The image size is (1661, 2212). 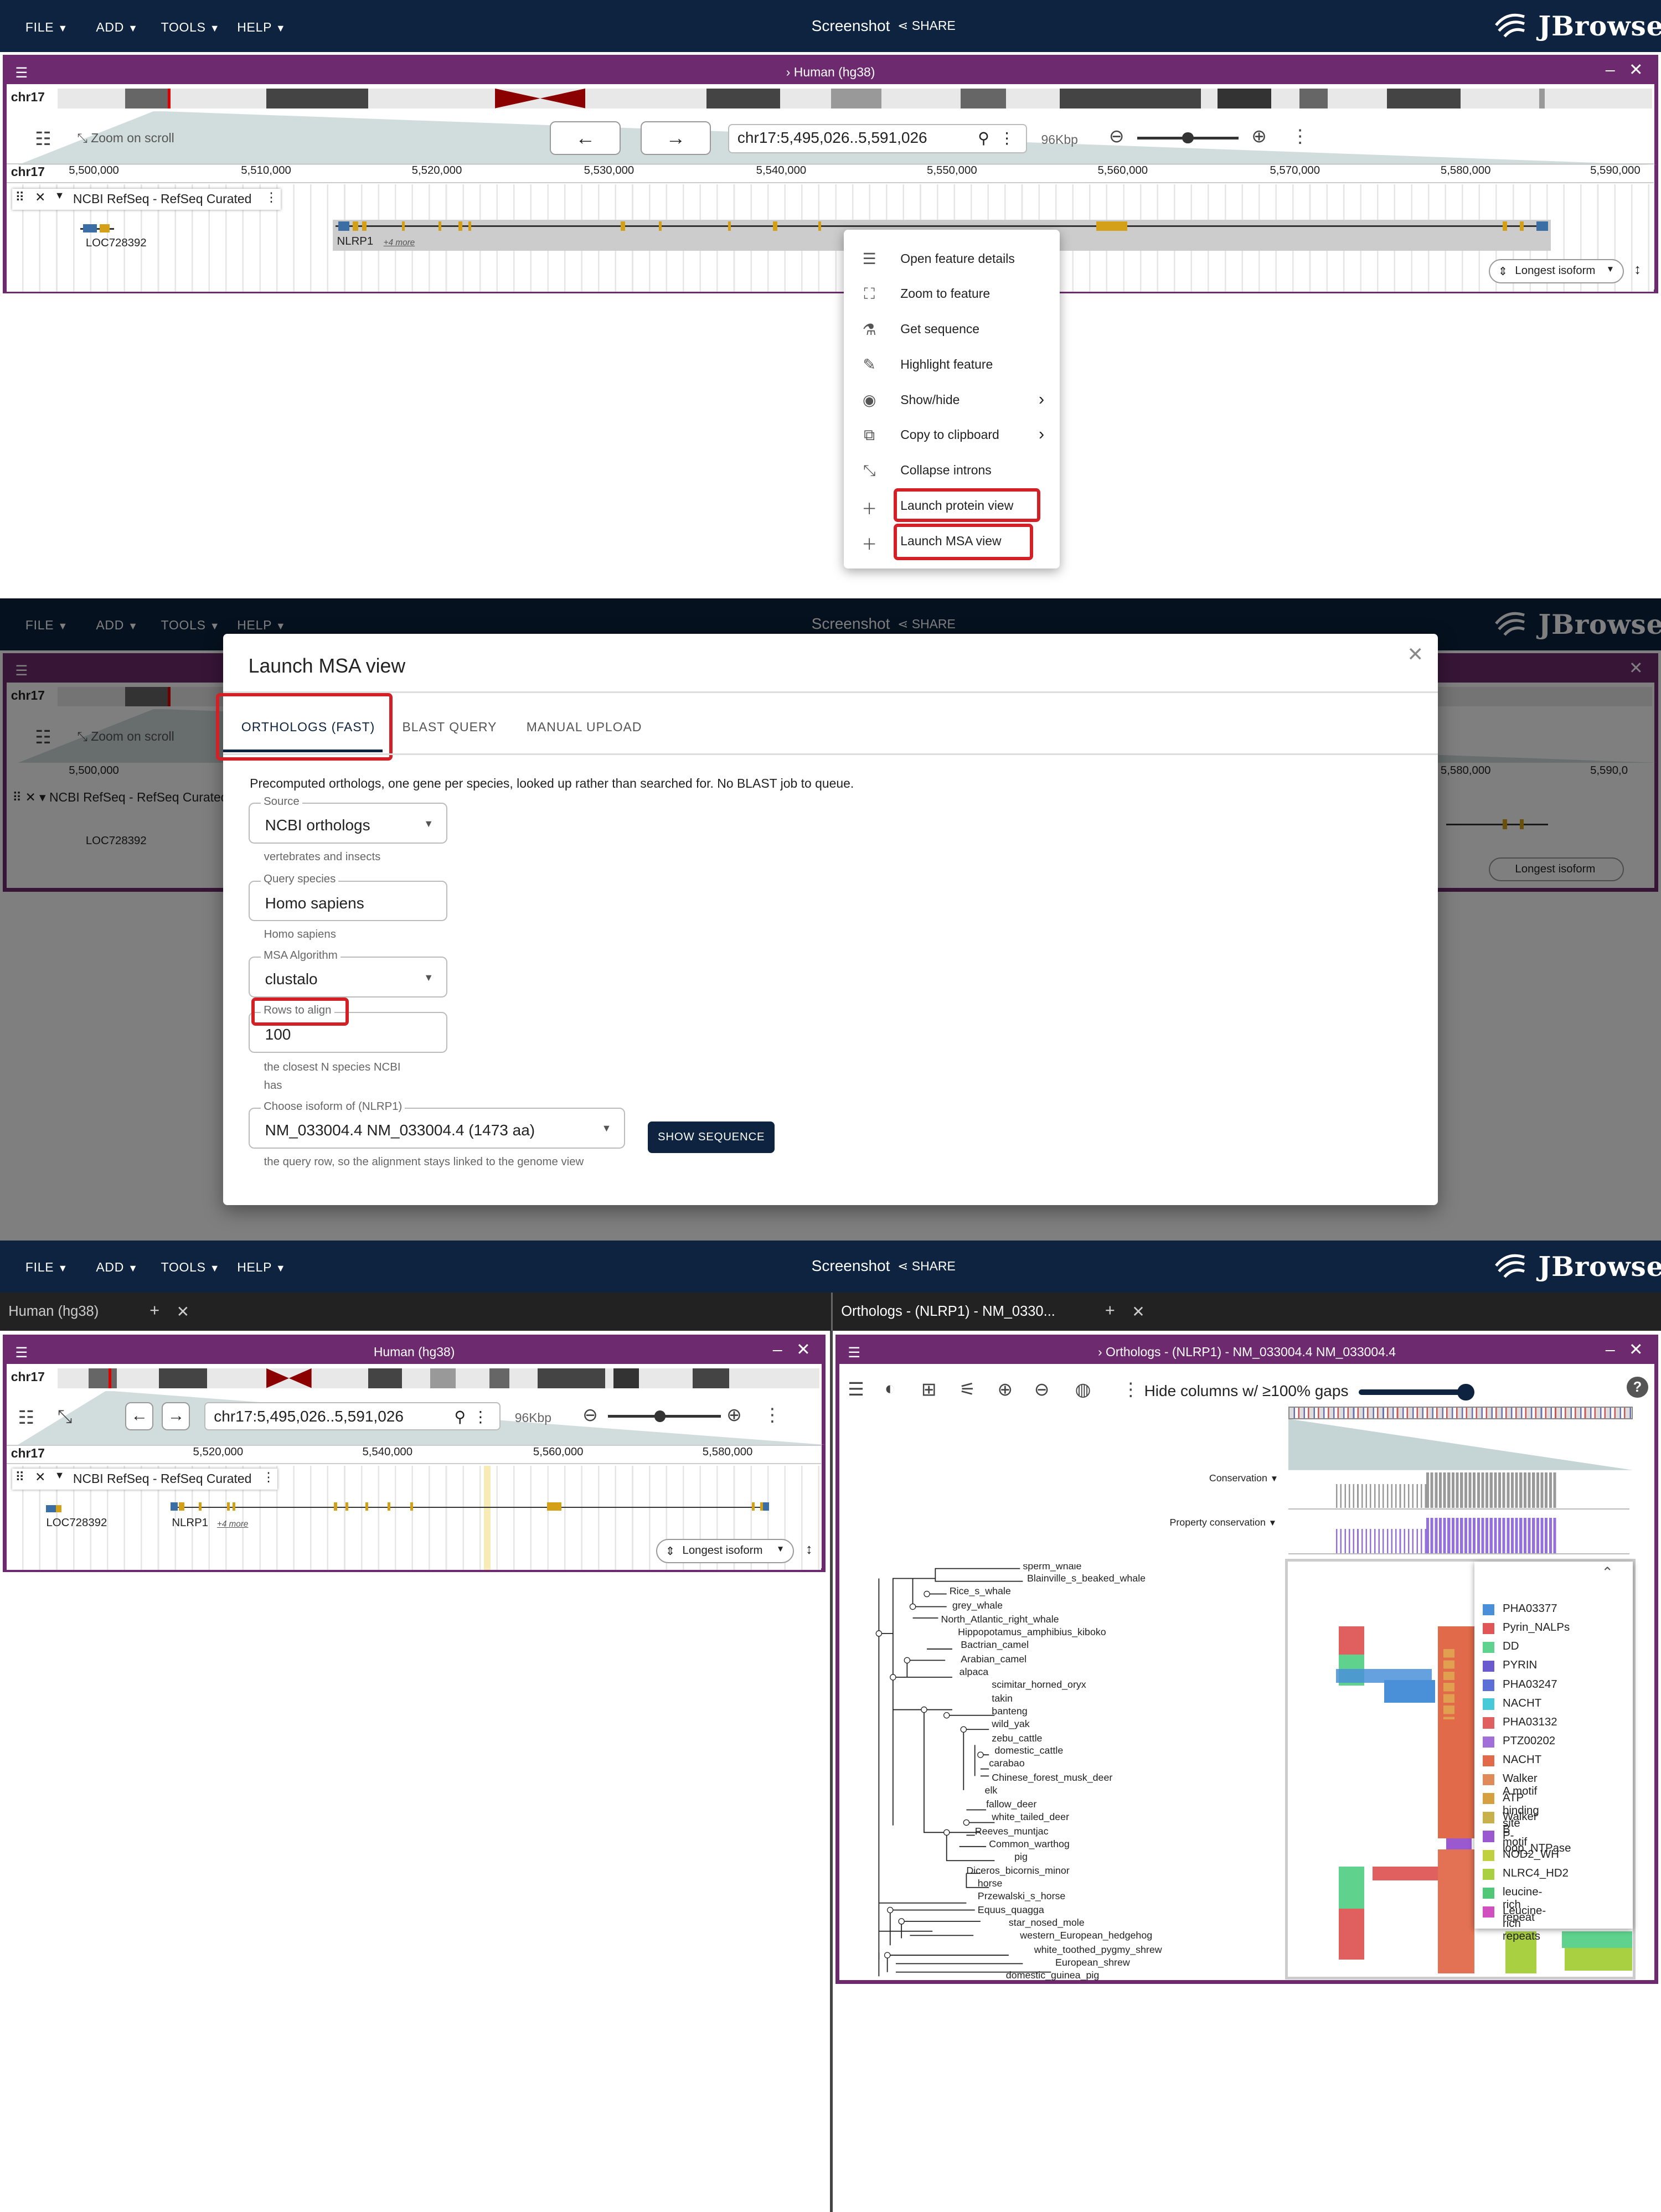 What do you see at coordinates (1098, 1950) in the screenshot?
I see `species-label: white_toothed_pygmy_shrew` at bounding box center [1098, 1950].